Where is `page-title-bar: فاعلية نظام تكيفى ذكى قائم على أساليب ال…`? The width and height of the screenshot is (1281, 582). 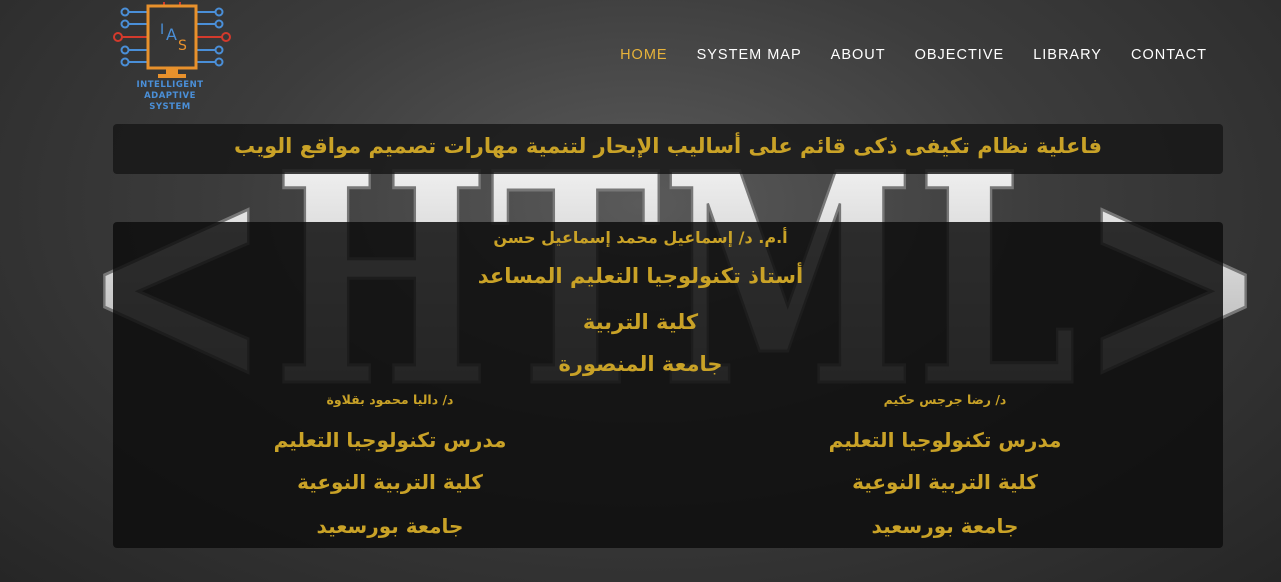
page-title-bar: فاعلية نظام تكيفى ذكى قائم على أساليب ال… is located at coordinates (668, 149).